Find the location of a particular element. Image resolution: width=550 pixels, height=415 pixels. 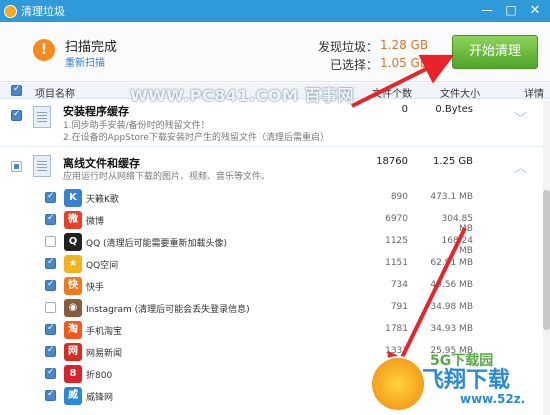

arrow-to-clean-button is located at coordinates (403, 81).